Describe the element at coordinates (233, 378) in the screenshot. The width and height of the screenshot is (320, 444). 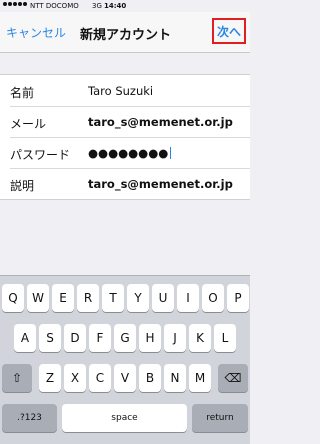
I see `delete-key: ⌫` at that location.